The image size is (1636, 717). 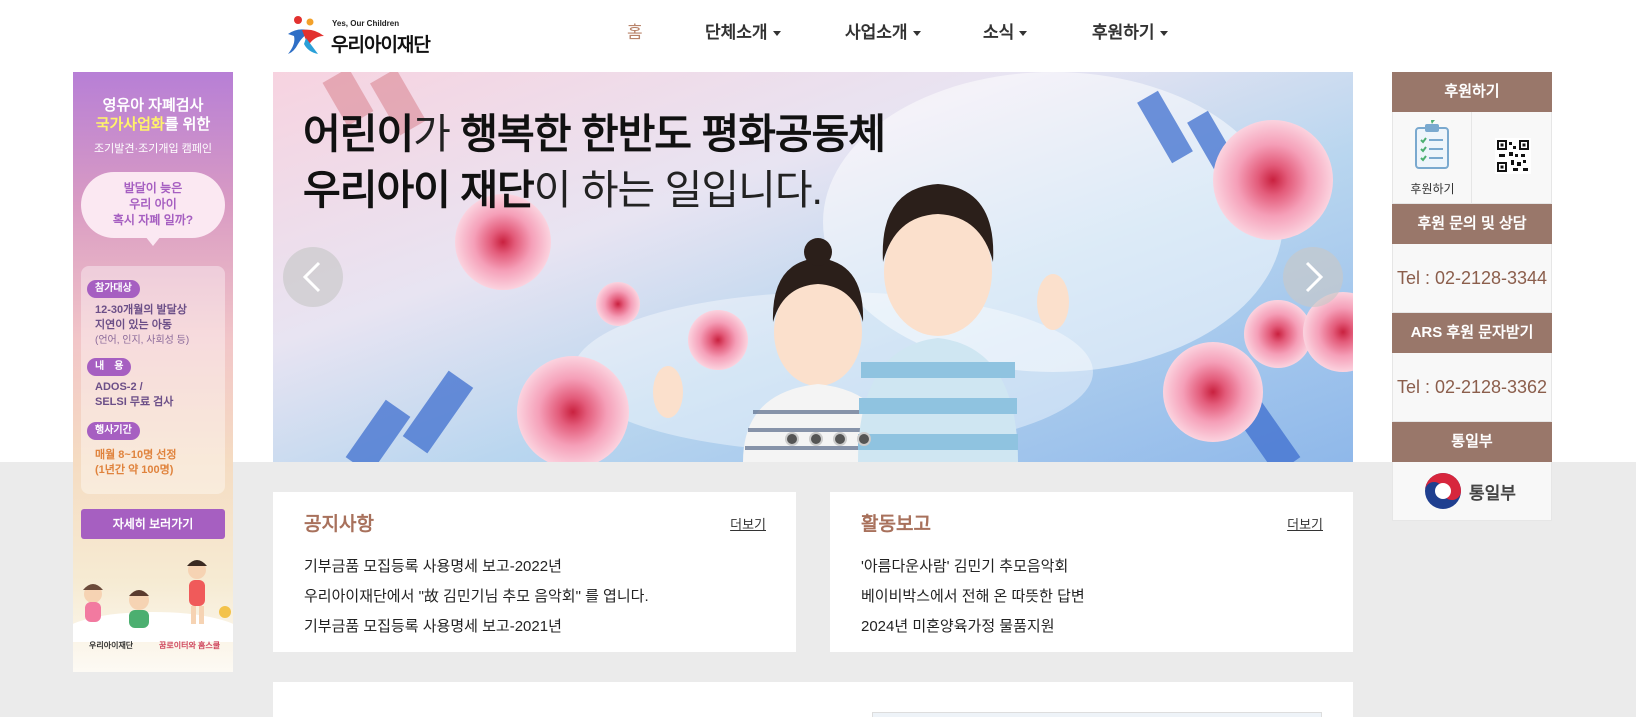 I want to click on clipboard-icon, so click(x=1432, y=144).